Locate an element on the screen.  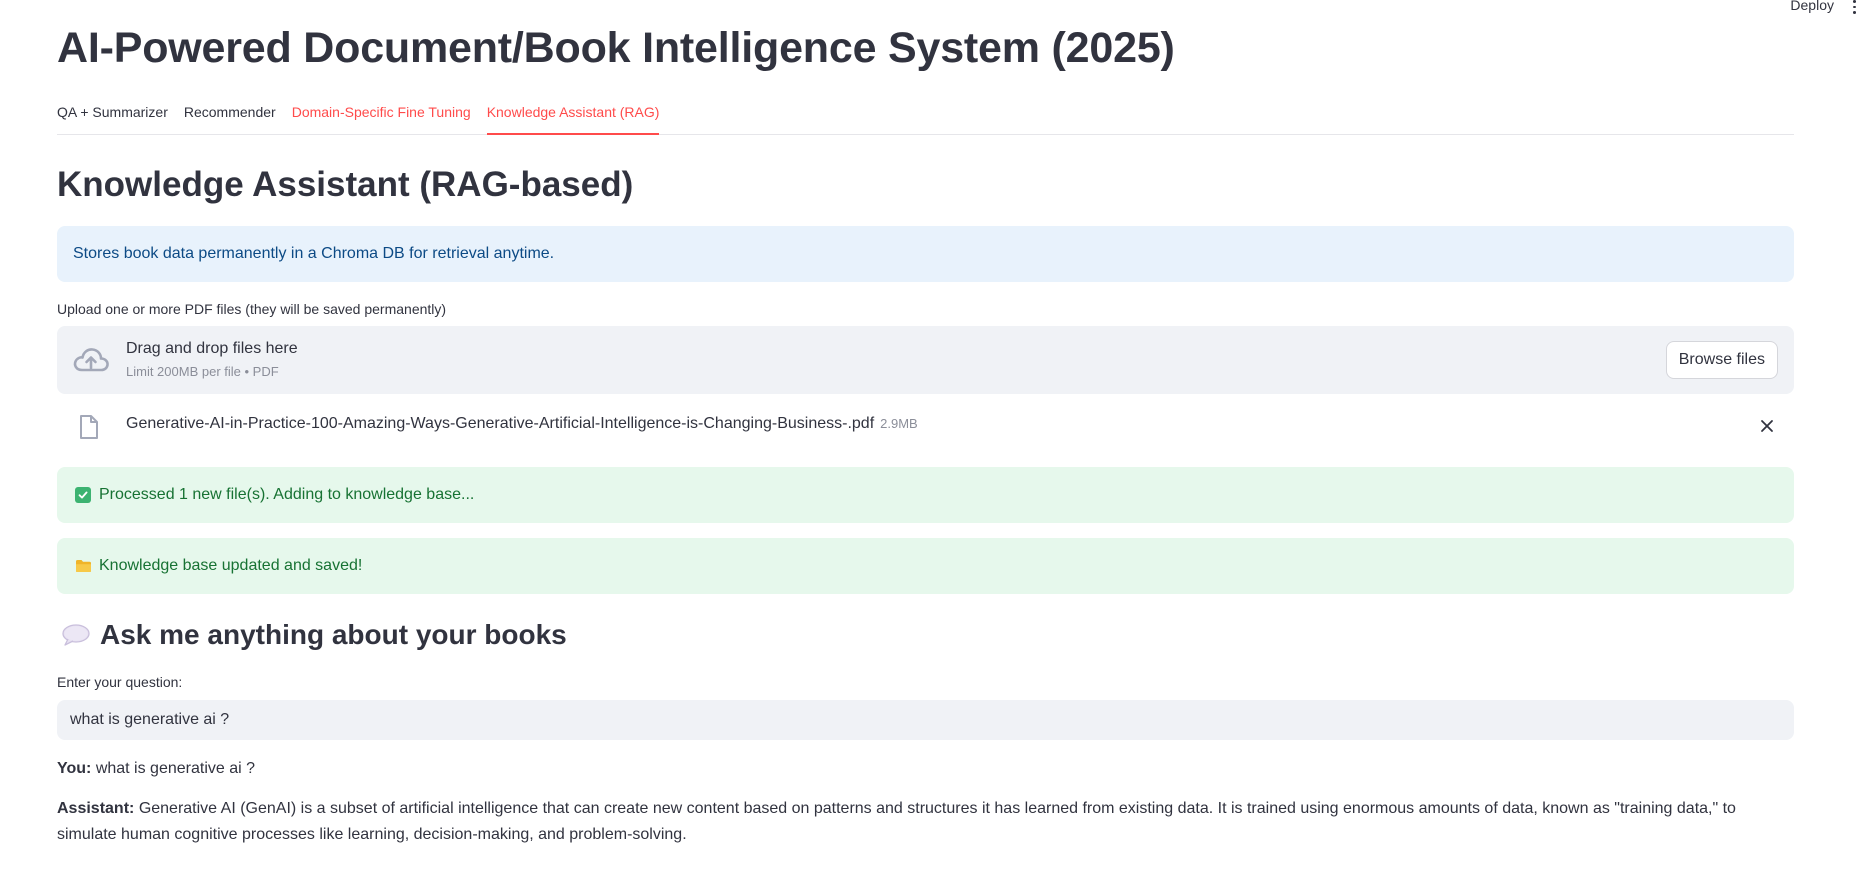
question-input is located at coordinates (925, 720).